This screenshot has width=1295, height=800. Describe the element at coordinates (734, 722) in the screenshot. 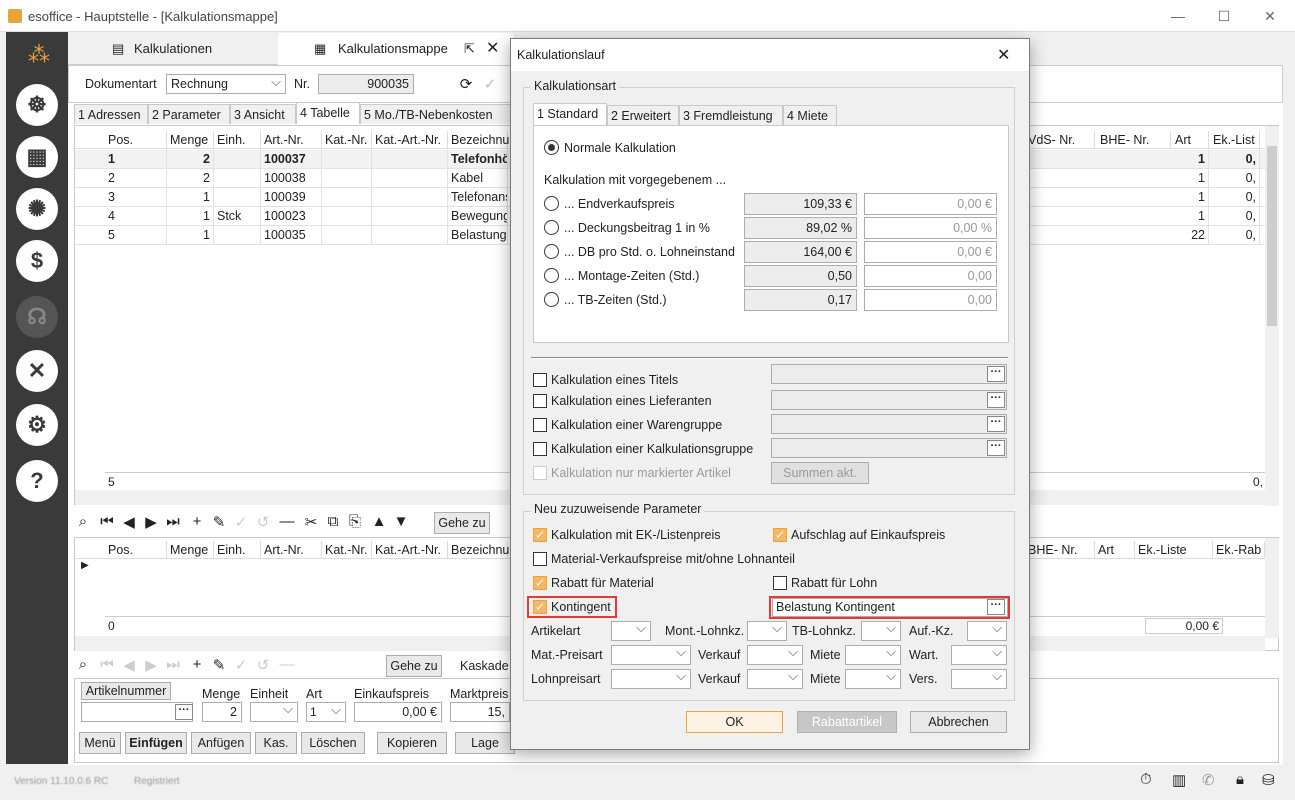

I see `ok-button: OK` at that location.